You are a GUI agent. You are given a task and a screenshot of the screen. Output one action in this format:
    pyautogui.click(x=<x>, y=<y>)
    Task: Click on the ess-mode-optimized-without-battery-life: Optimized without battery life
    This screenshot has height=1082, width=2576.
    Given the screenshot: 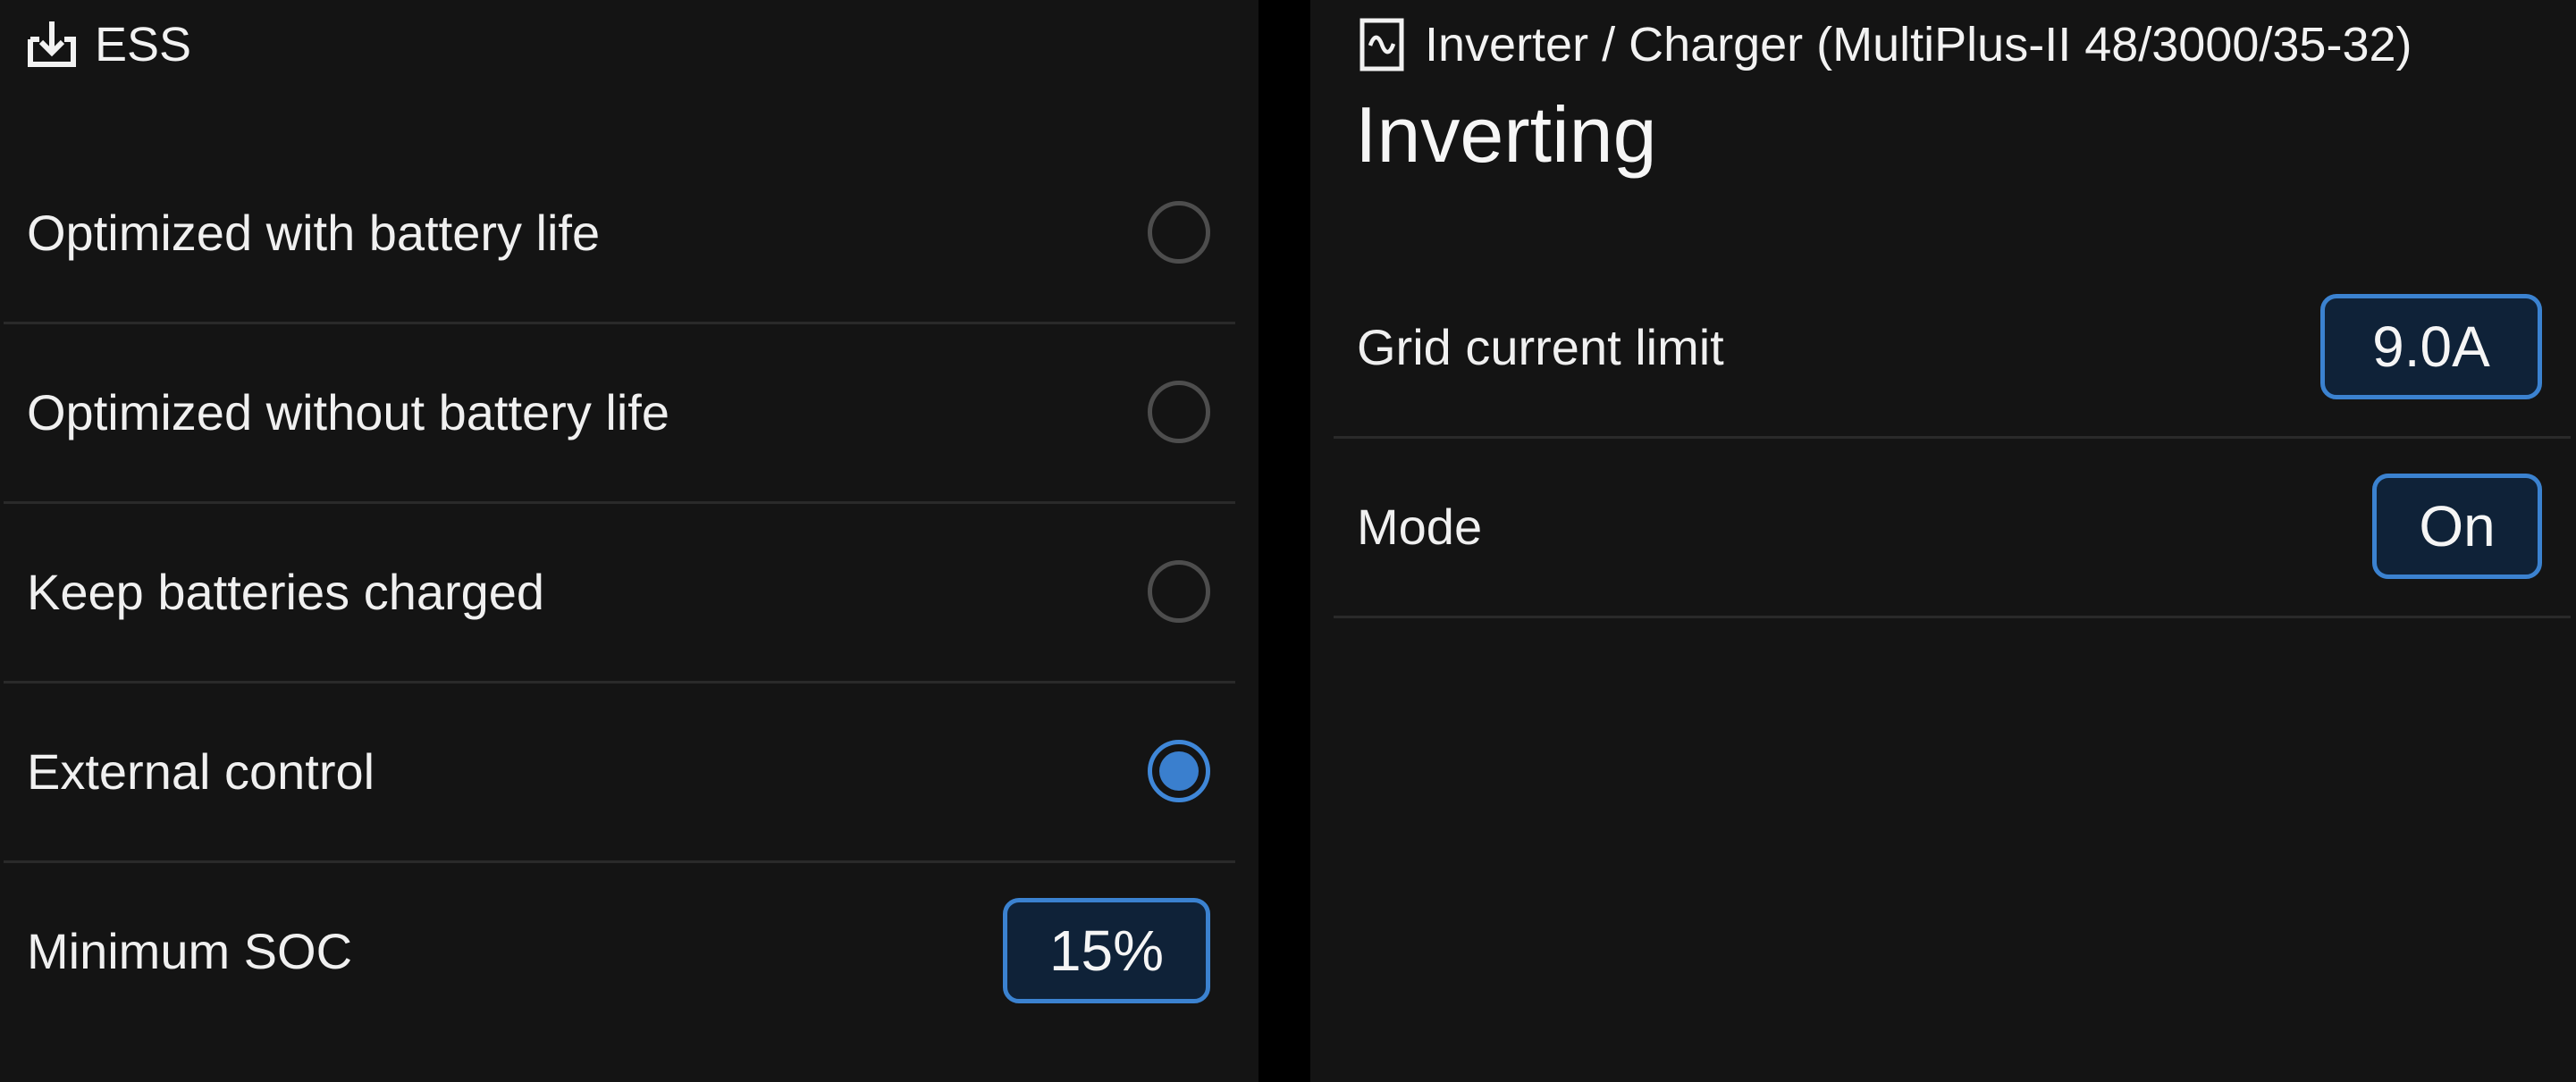 What is the action you would take?
    pyautogui.click(x=630, y=412)
    